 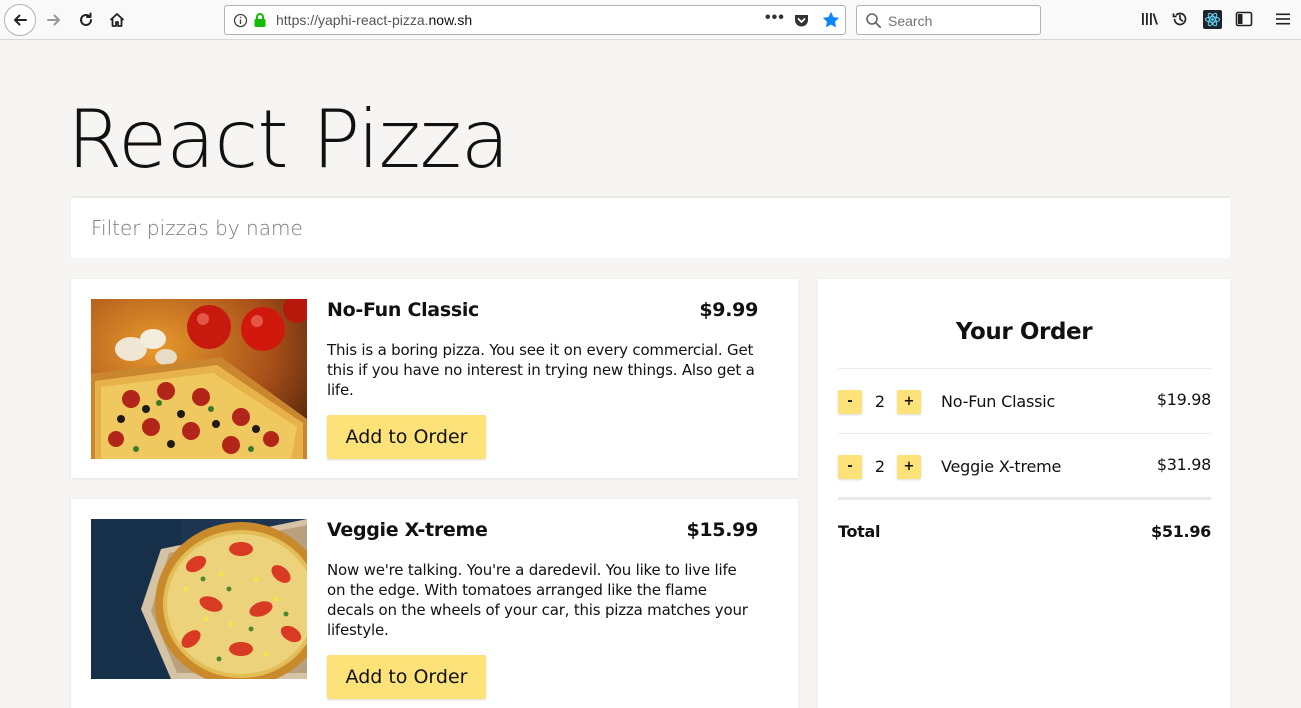 I want to click on sidebar-icon, so click(x=1244, y=19).